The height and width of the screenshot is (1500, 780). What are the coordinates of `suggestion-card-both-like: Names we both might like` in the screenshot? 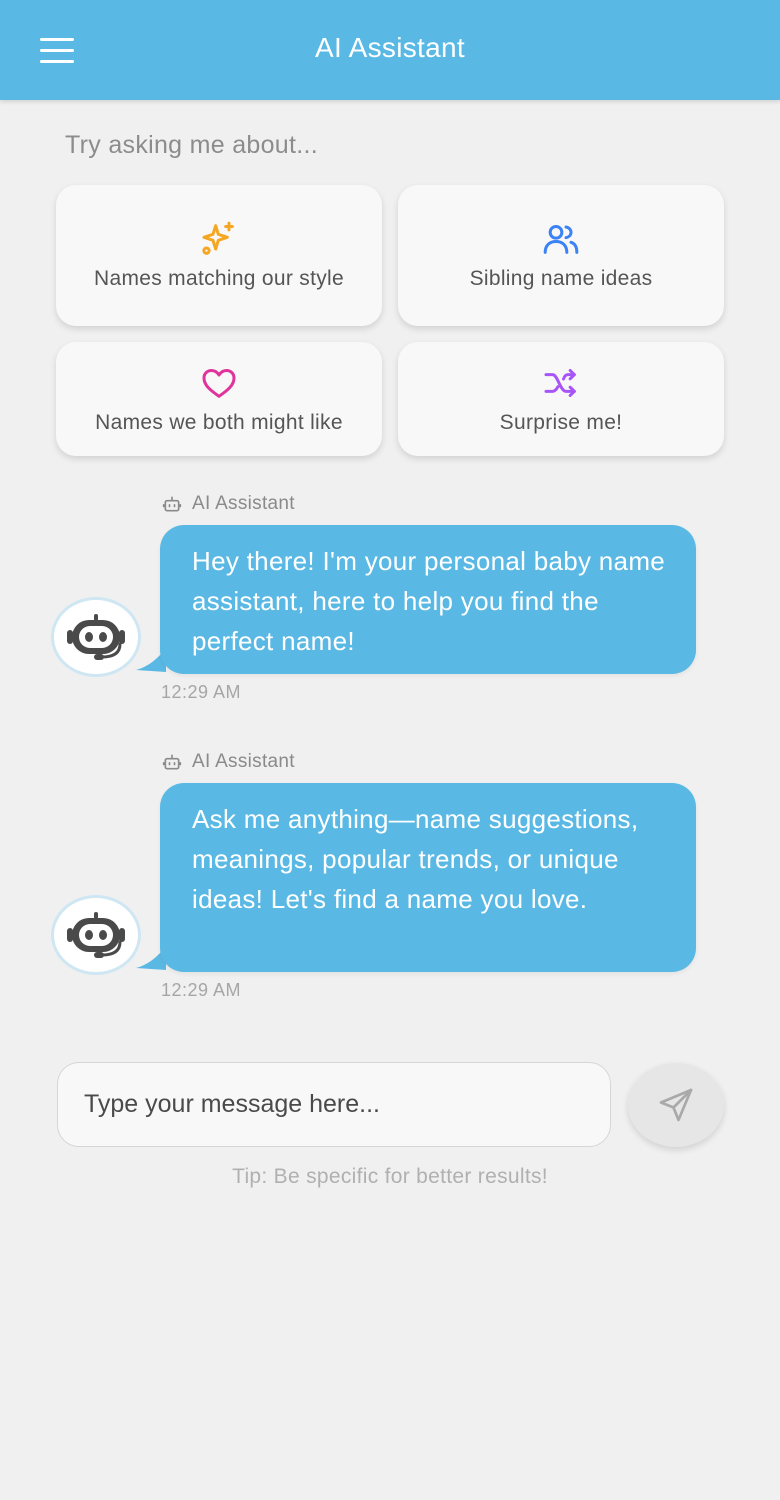 It's located at (219, 399).